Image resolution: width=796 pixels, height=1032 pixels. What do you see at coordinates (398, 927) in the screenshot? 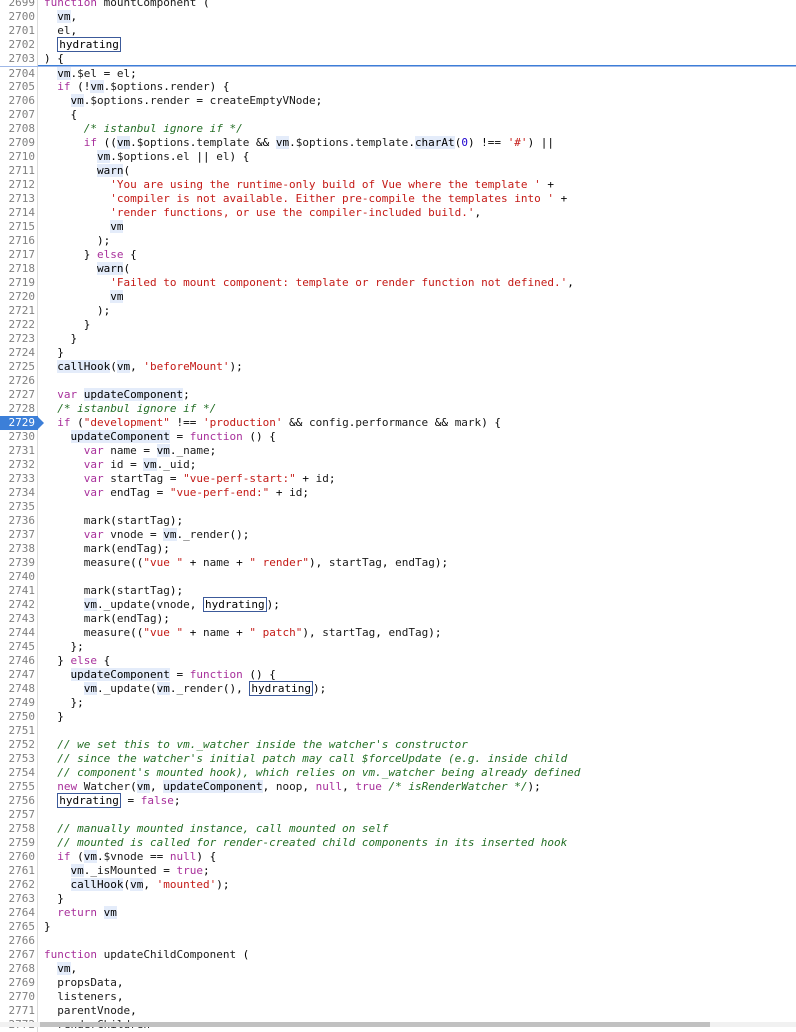
I see `code-line: 2765}` at bounding box center [398, 927].